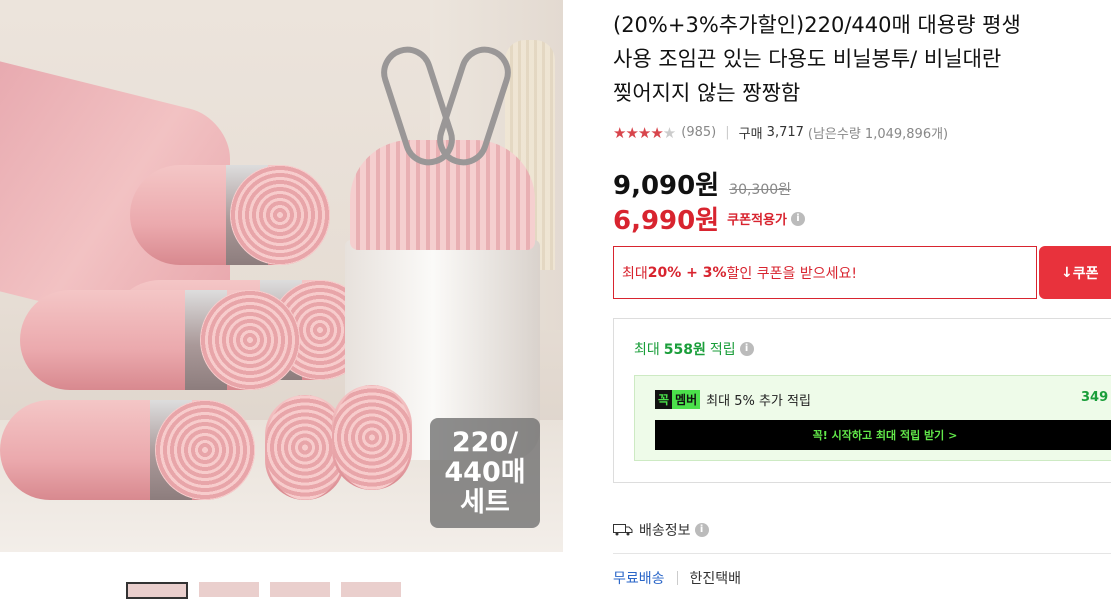 This screenshot has height=599, width=1111. Describe the element at coordinates (263, 590) in the screenshot. I see `thumbnail-strip` at that location.